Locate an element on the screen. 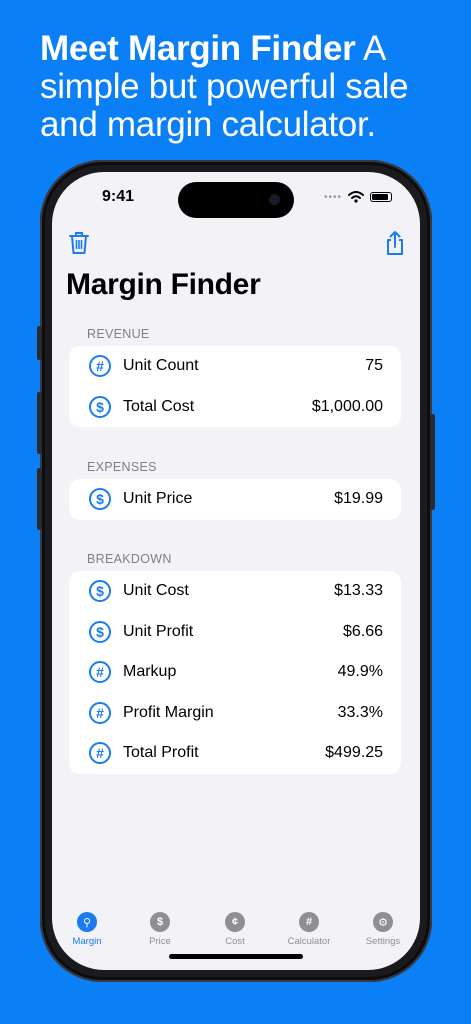 This screenshot has width=471, height=1024. expenses-card: $ Unit Price $19.99 is located at coordinates (235, 499).